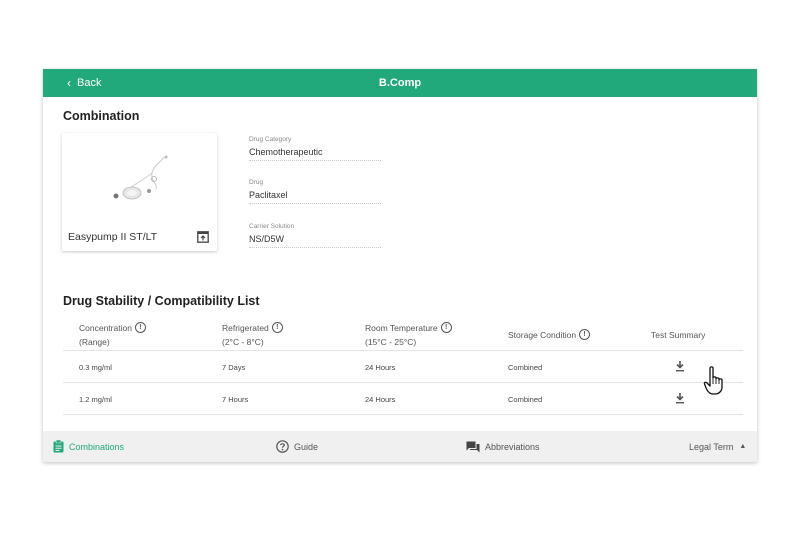 This screenshot has height=534, width=800. Describe the element at coordinates (268, 195) in the screenshot. I see `field-value: Paclitaxel` at that location.